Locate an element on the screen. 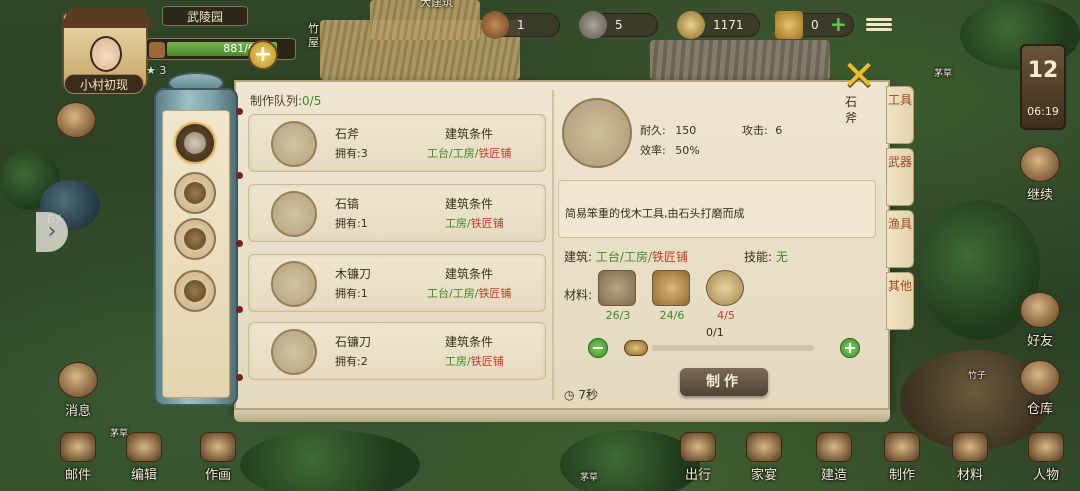 The image size is (1080, 491). panel-divider is located at coordinates (553, 245).